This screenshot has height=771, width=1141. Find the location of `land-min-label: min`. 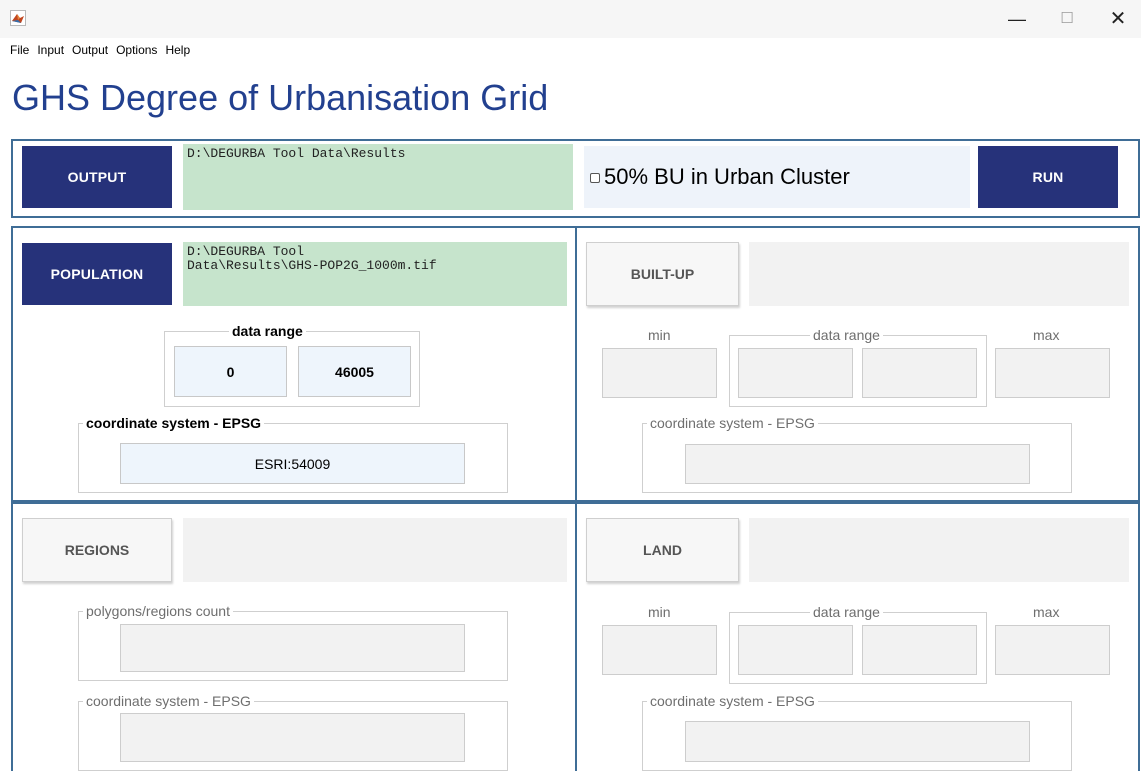

land-min-label: min is located at coordinates (659, 612).